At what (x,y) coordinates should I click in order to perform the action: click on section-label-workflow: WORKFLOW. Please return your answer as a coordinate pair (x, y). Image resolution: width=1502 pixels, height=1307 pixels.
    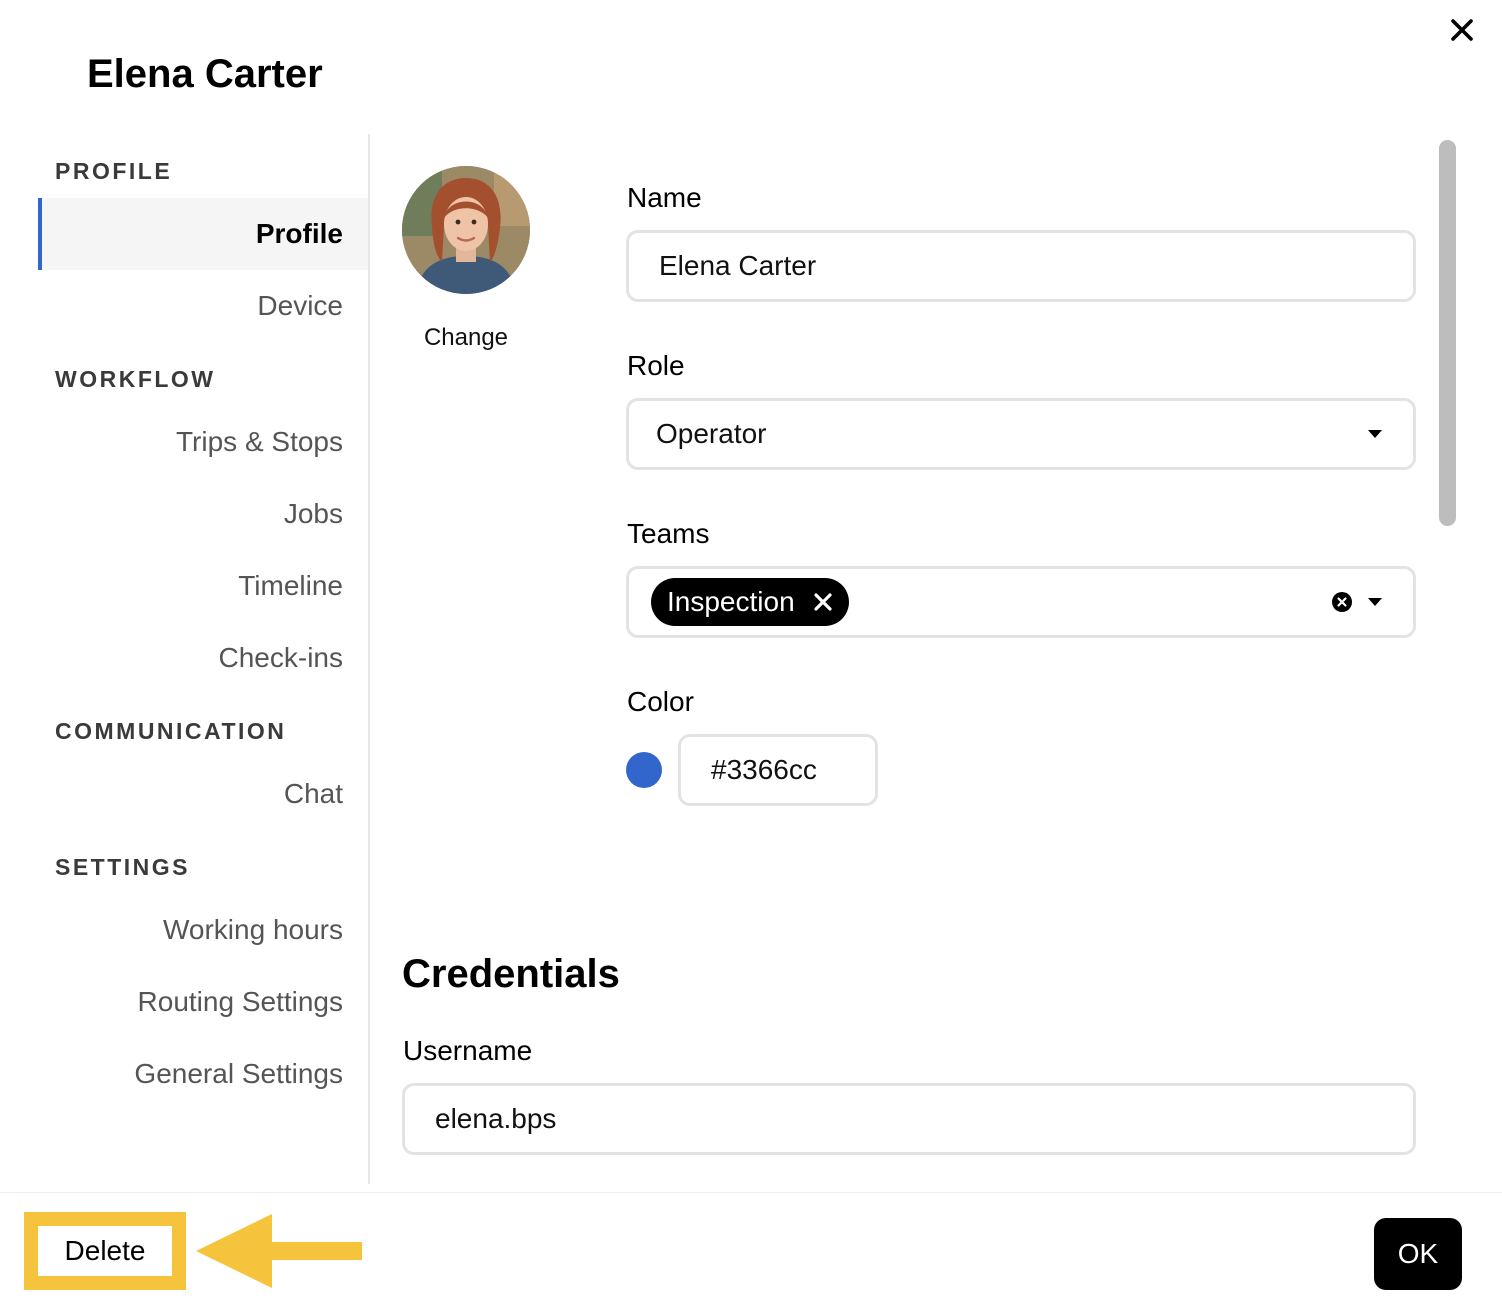
    Looking at the image, I should click on (135, 379).